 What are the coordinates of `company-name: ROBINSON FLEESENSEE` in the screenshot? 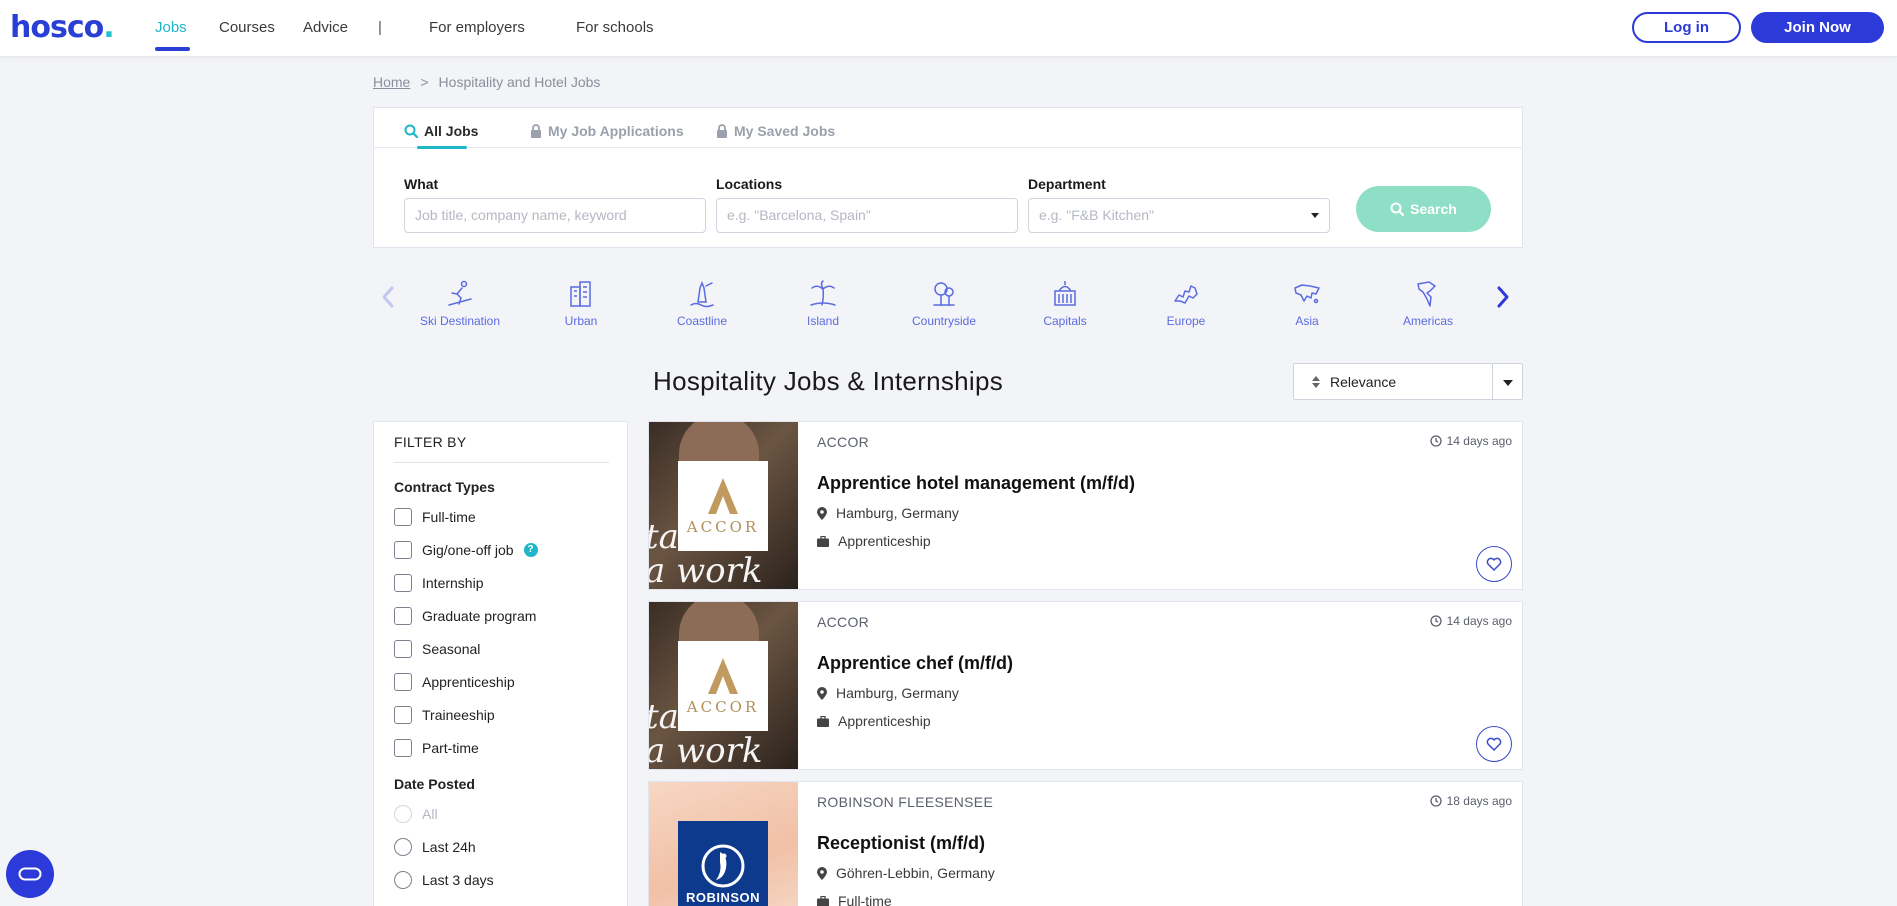 It's located at (905, 802).